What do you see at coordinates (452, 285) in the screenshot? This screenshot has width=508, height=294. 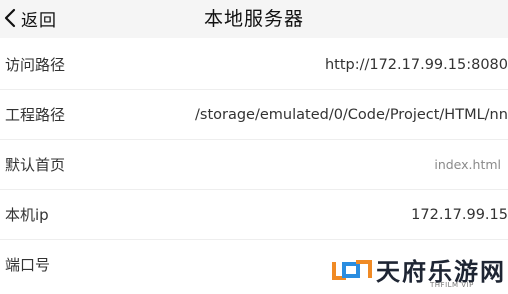 I see `watermark-subtext: THFILM VIP` at bounding box center [452, 285].